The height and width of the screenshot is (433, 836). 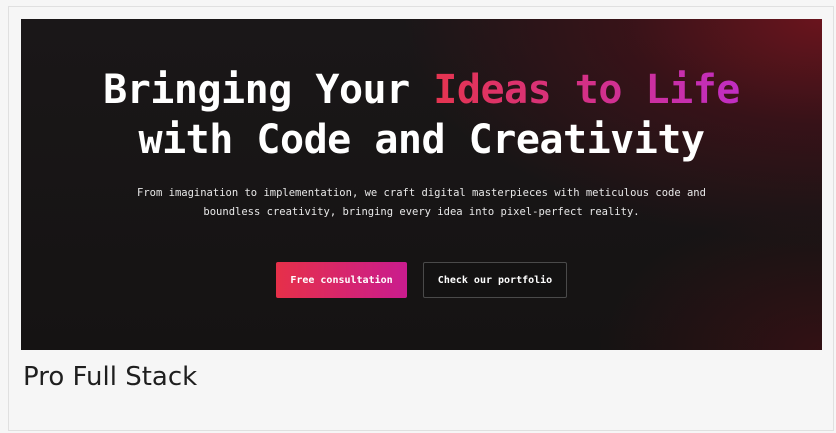 What do you see at coordinates (421, 140) in the screenshot?
I see `headline-text-line2: with Code and Creativity` at bounding box center [421, 140].